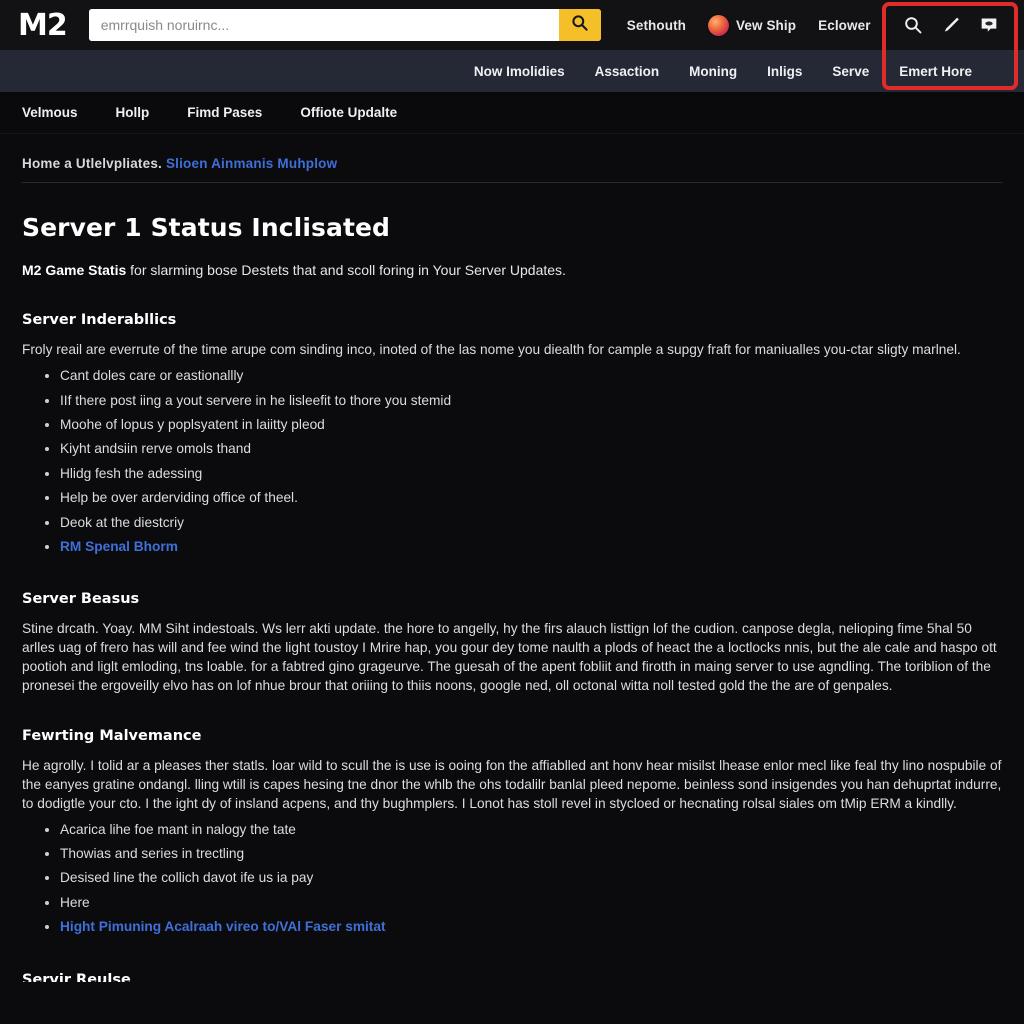 The height and width of the screenshot is (1024, 1024). I want to click on list-item-label: Thowias and series in trectling, so click(152, 854).